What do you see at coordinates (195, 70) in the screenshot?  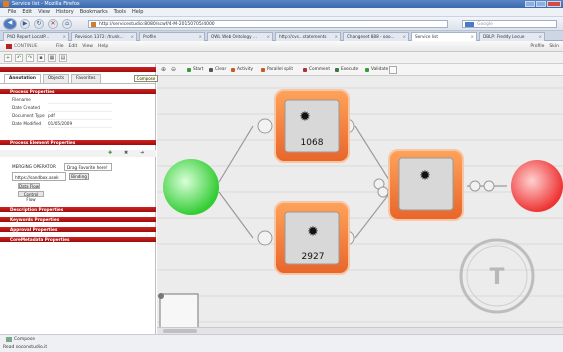 I see `tool-start: Start` at bounding box center [195, 70].